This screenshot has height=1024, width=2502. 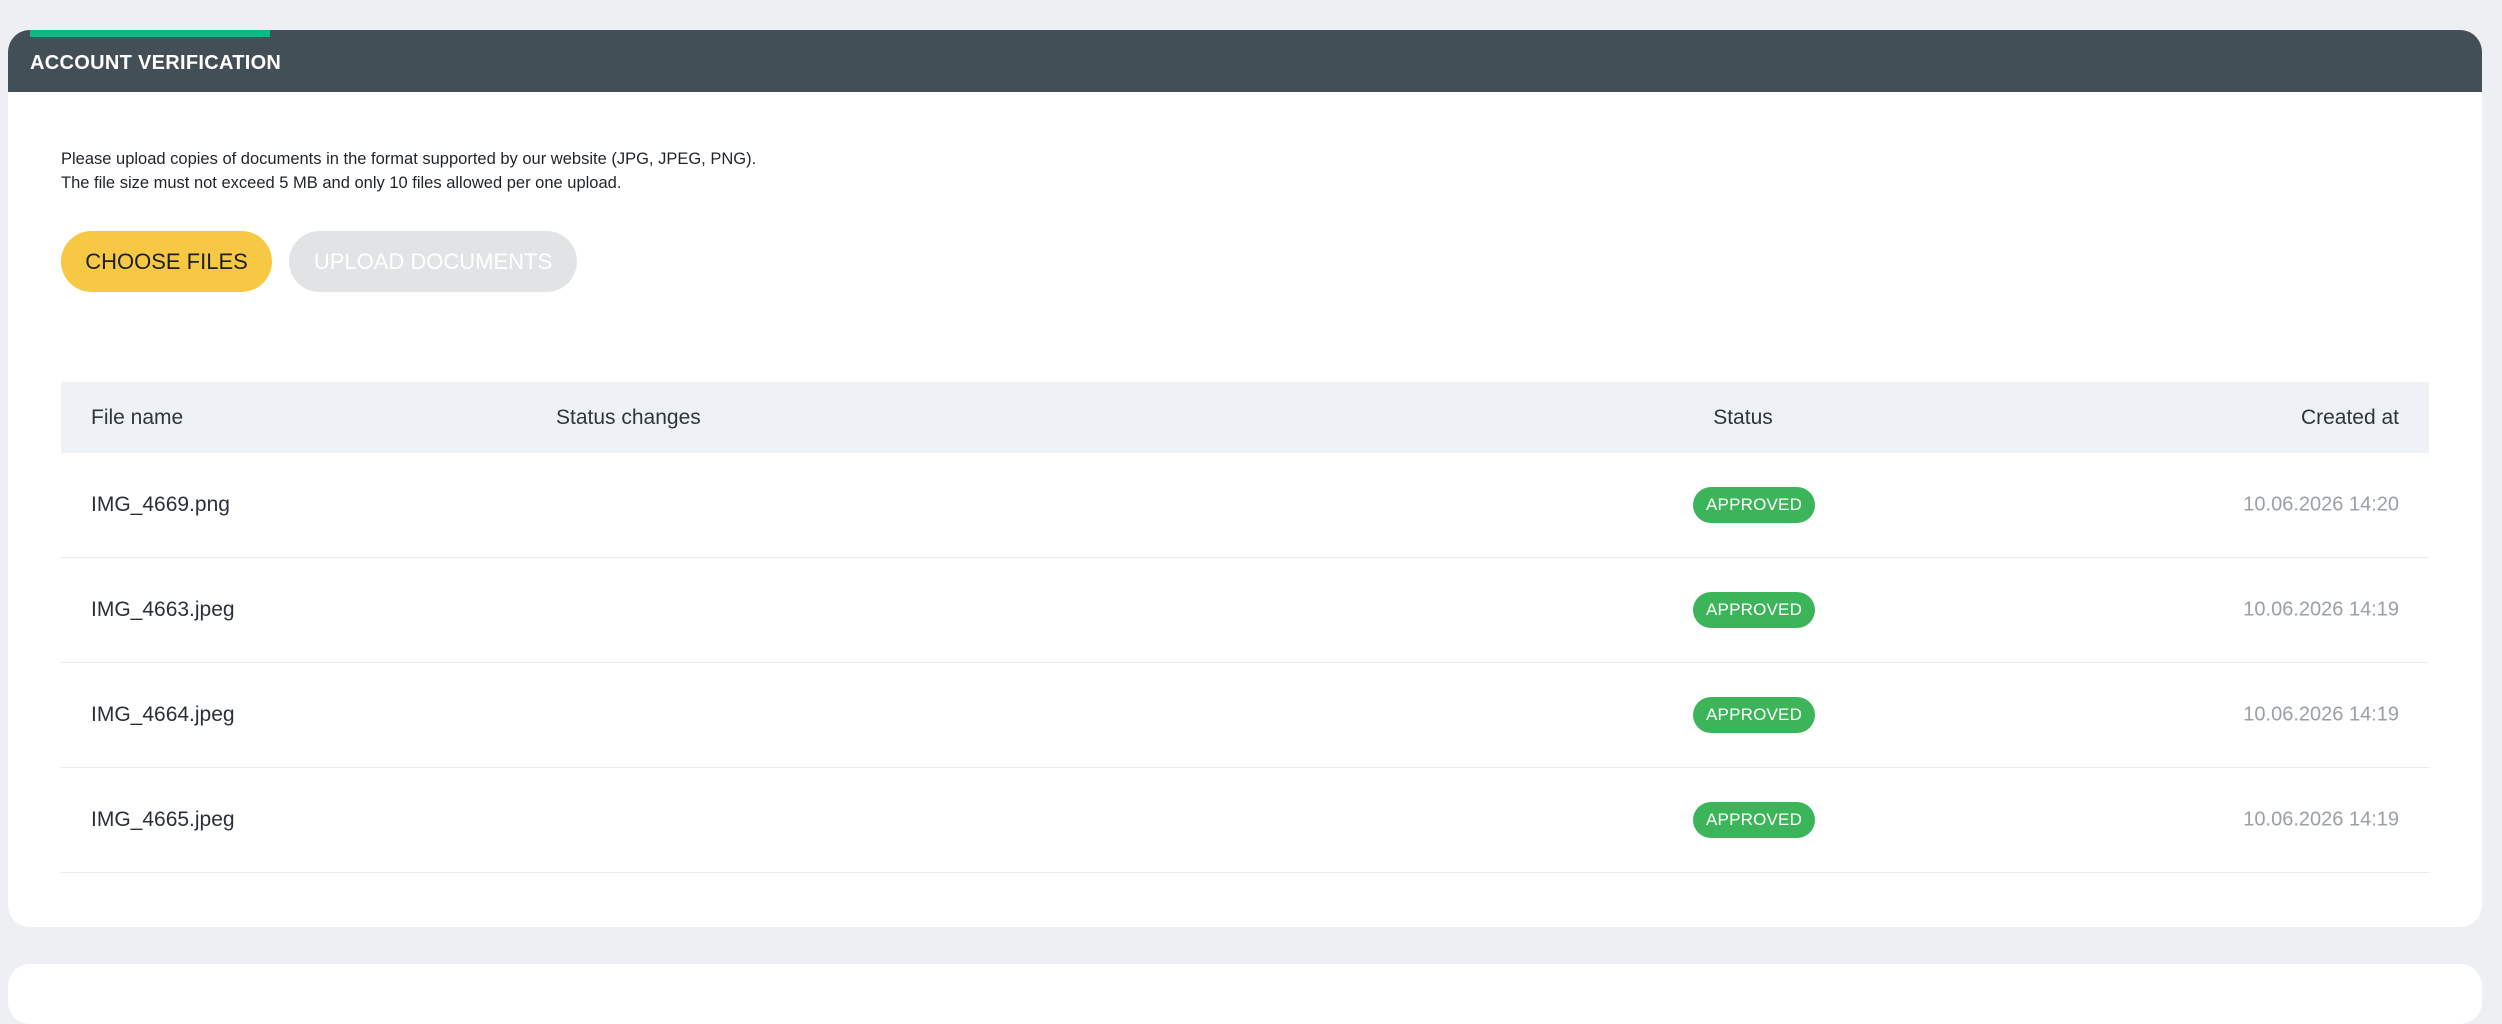 What do you see at coordinates (166, 261) in the screenshot?
I see `choose-files-button: CHOOSE FILES` at bounding box center [166, 261].